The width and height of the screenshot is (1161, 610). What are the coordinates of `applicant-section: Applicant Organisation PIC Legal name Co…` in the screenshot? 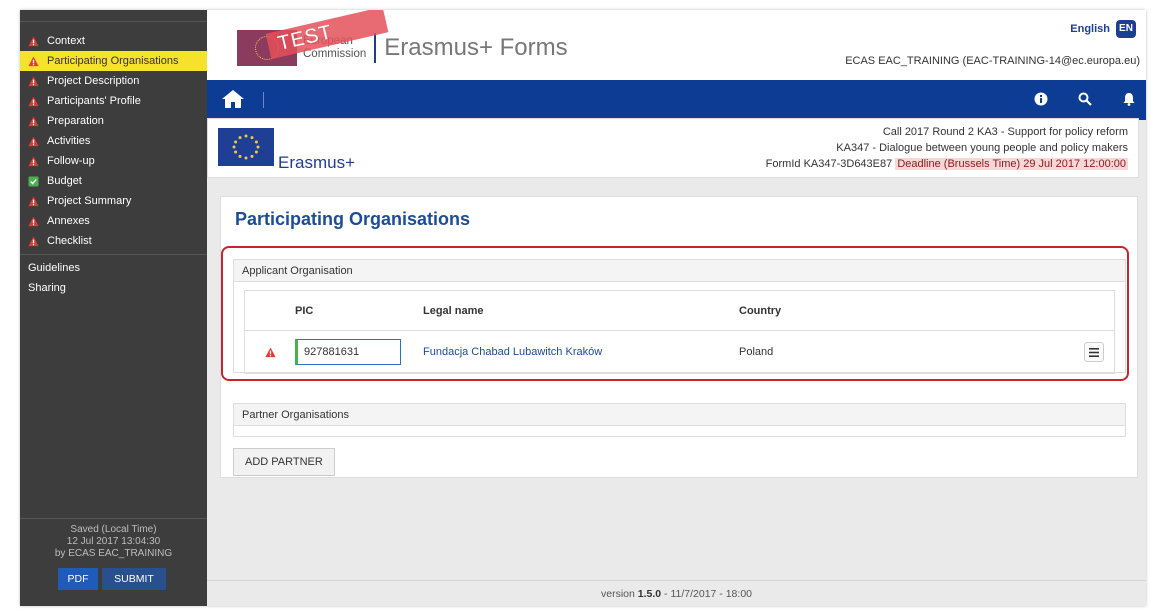 It's located at (679, 316).